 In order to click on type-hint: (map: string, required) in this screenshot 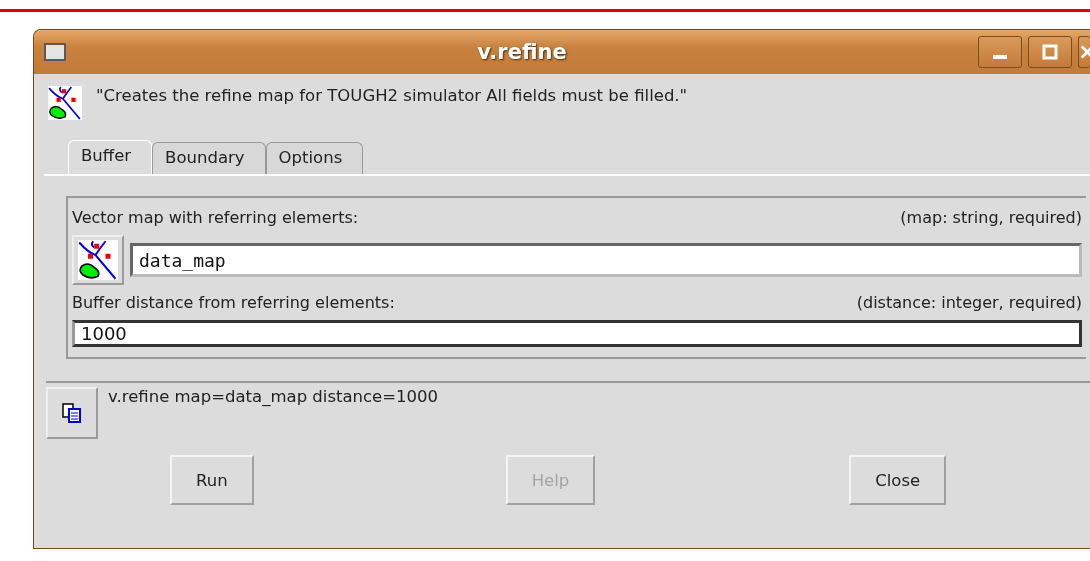, I will do `click(991, 217)`.